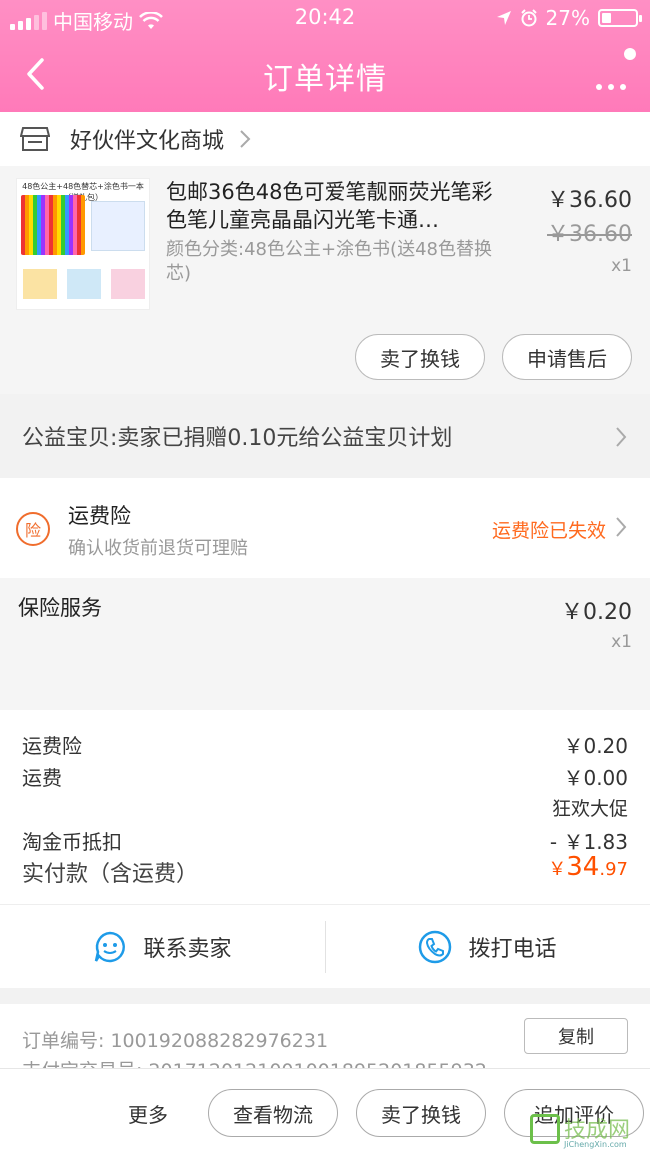  What do you see at coordinates (621, 266) in the screenshot?
I see `product-quantity: x1` at bounding box center [621, 266].